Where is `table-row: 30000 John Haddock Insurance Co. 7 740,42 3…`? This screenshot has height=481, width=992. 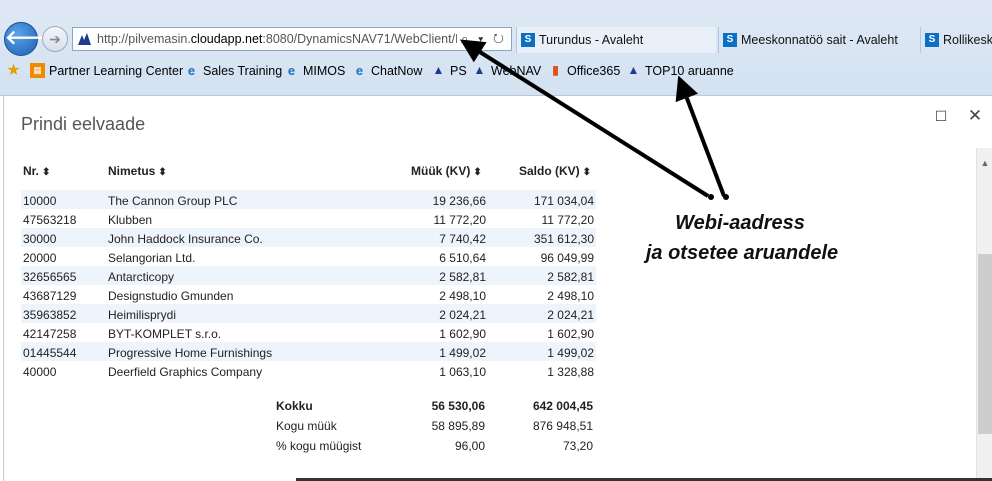 table-row: 30000 John Haddock Insurance Co. 7 740,42 3… is located at coordinates (308, 237).